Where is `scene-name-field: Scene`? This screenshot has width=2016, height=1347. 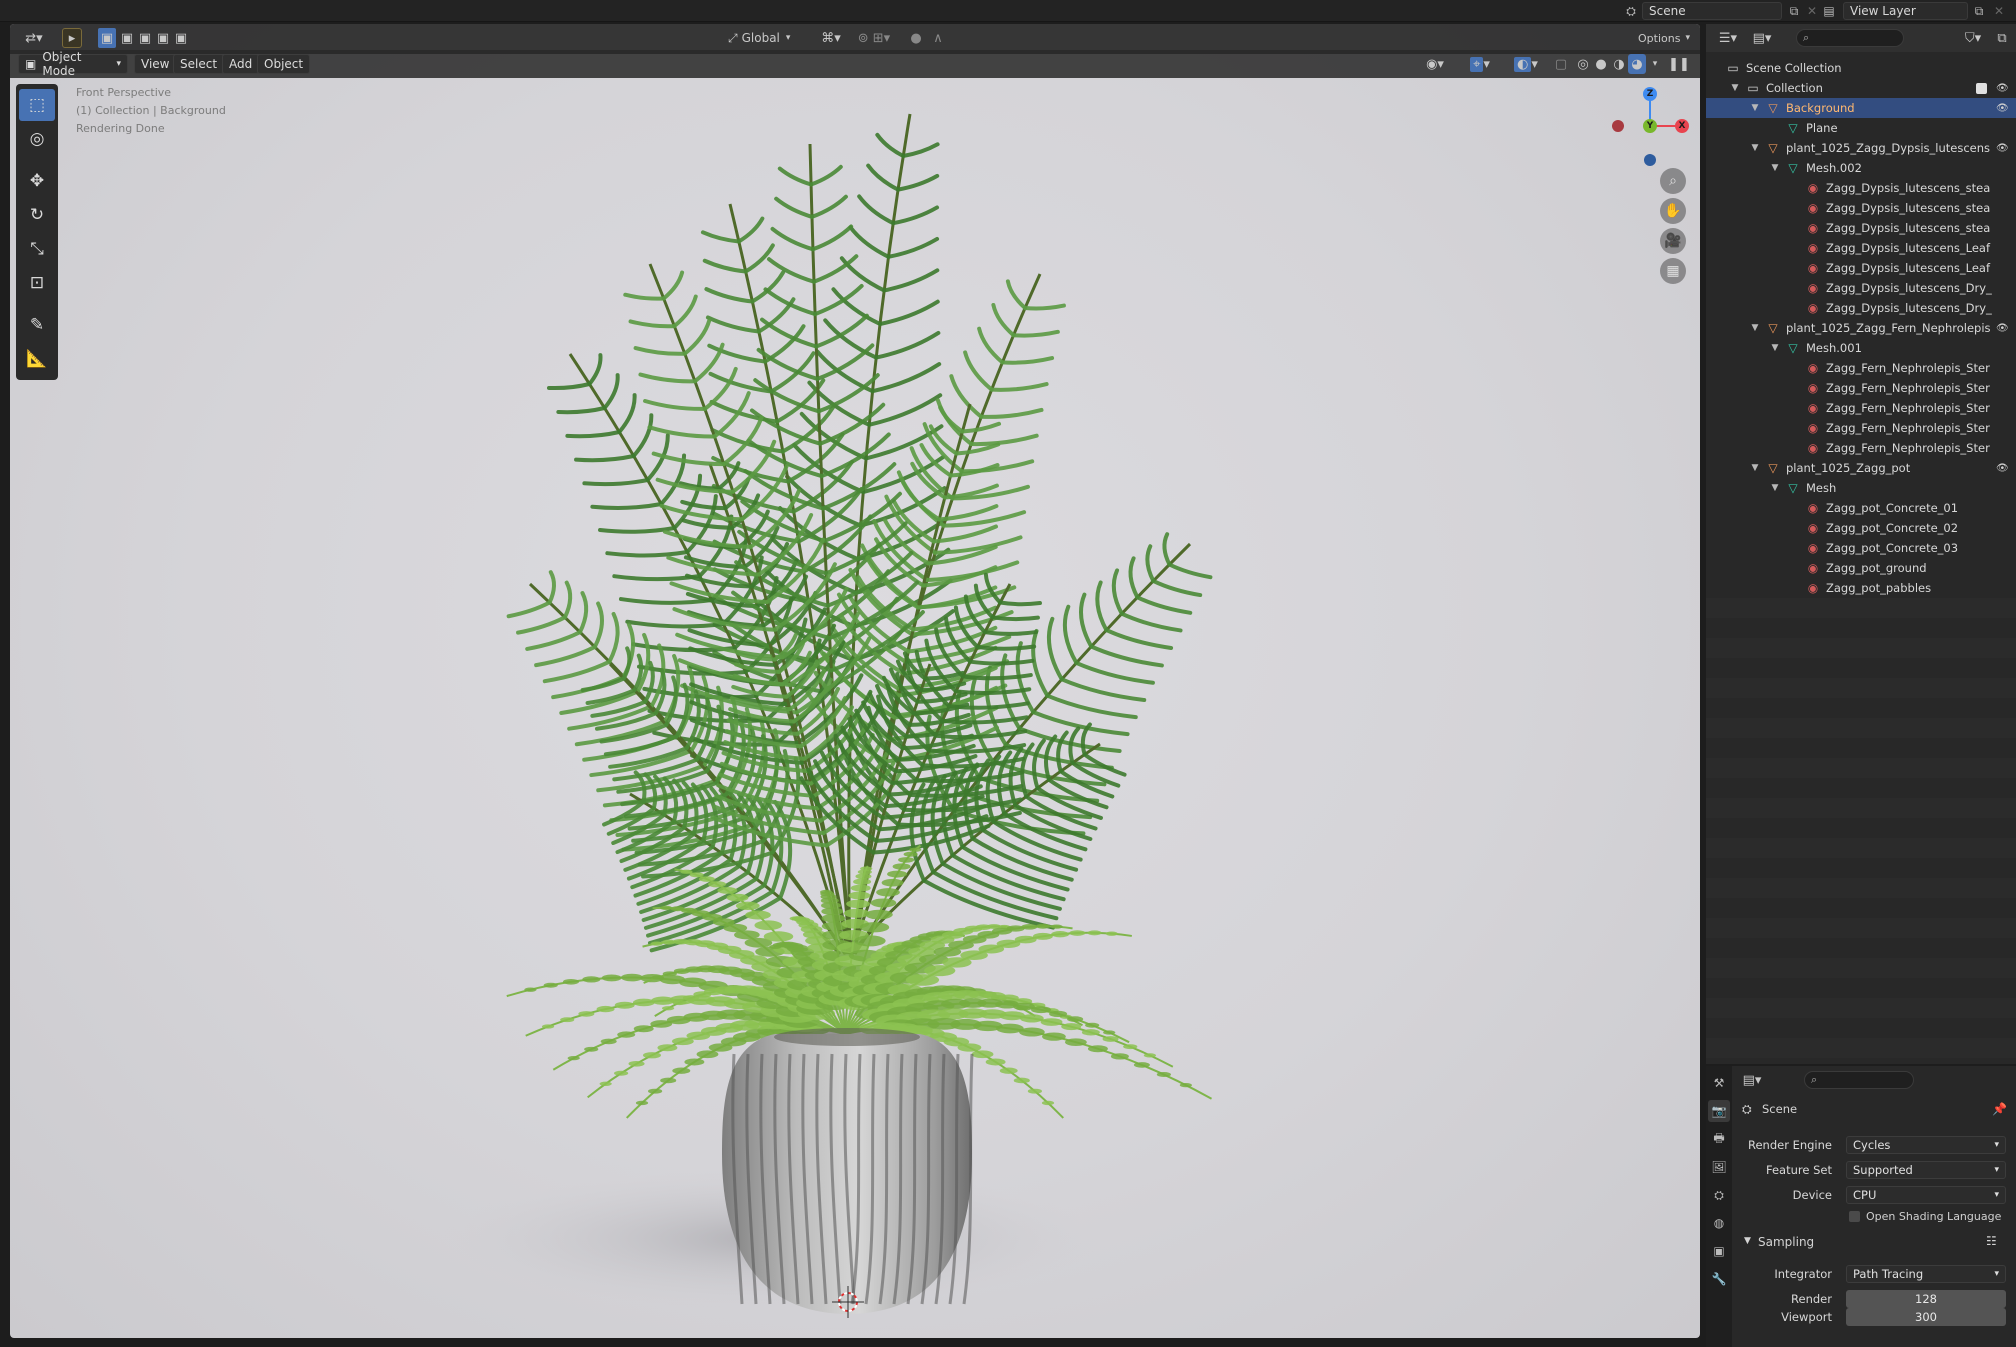
scene-name-field: Scene is located at coordinates (1712, 11).